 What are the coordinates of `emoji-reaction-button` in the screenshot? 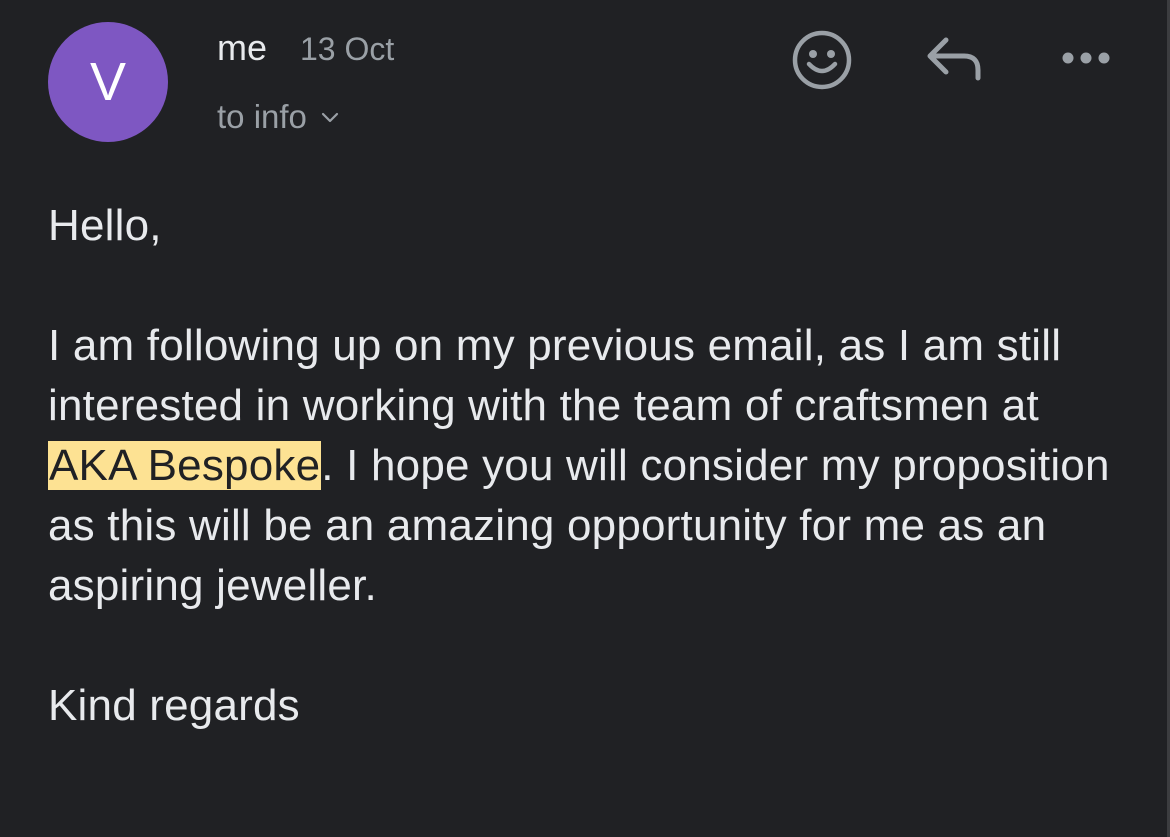 It's located at (822, 60).